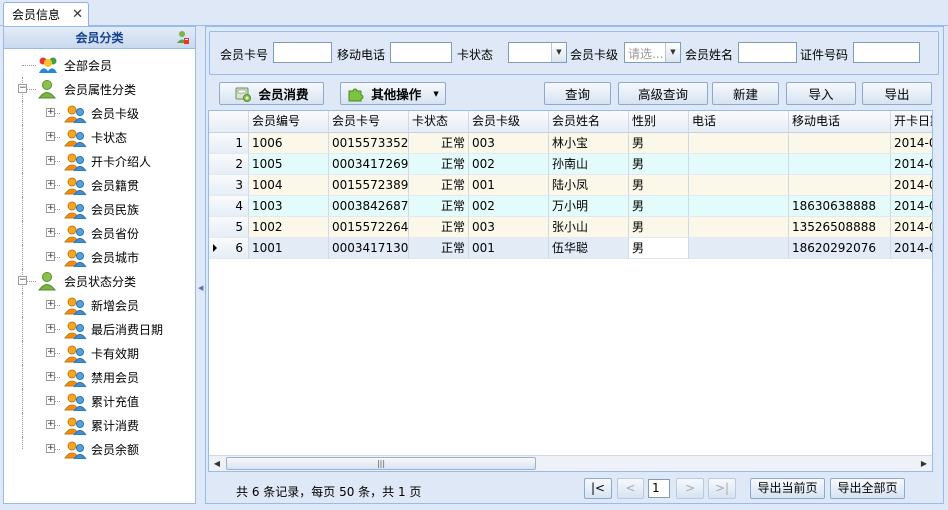 The height and width of the screenshot is (510, 948). What do you see at coordinates (99, 65) in the screenshot?
I see `tree-node: 全部会员` at bounding box center [99, 65].